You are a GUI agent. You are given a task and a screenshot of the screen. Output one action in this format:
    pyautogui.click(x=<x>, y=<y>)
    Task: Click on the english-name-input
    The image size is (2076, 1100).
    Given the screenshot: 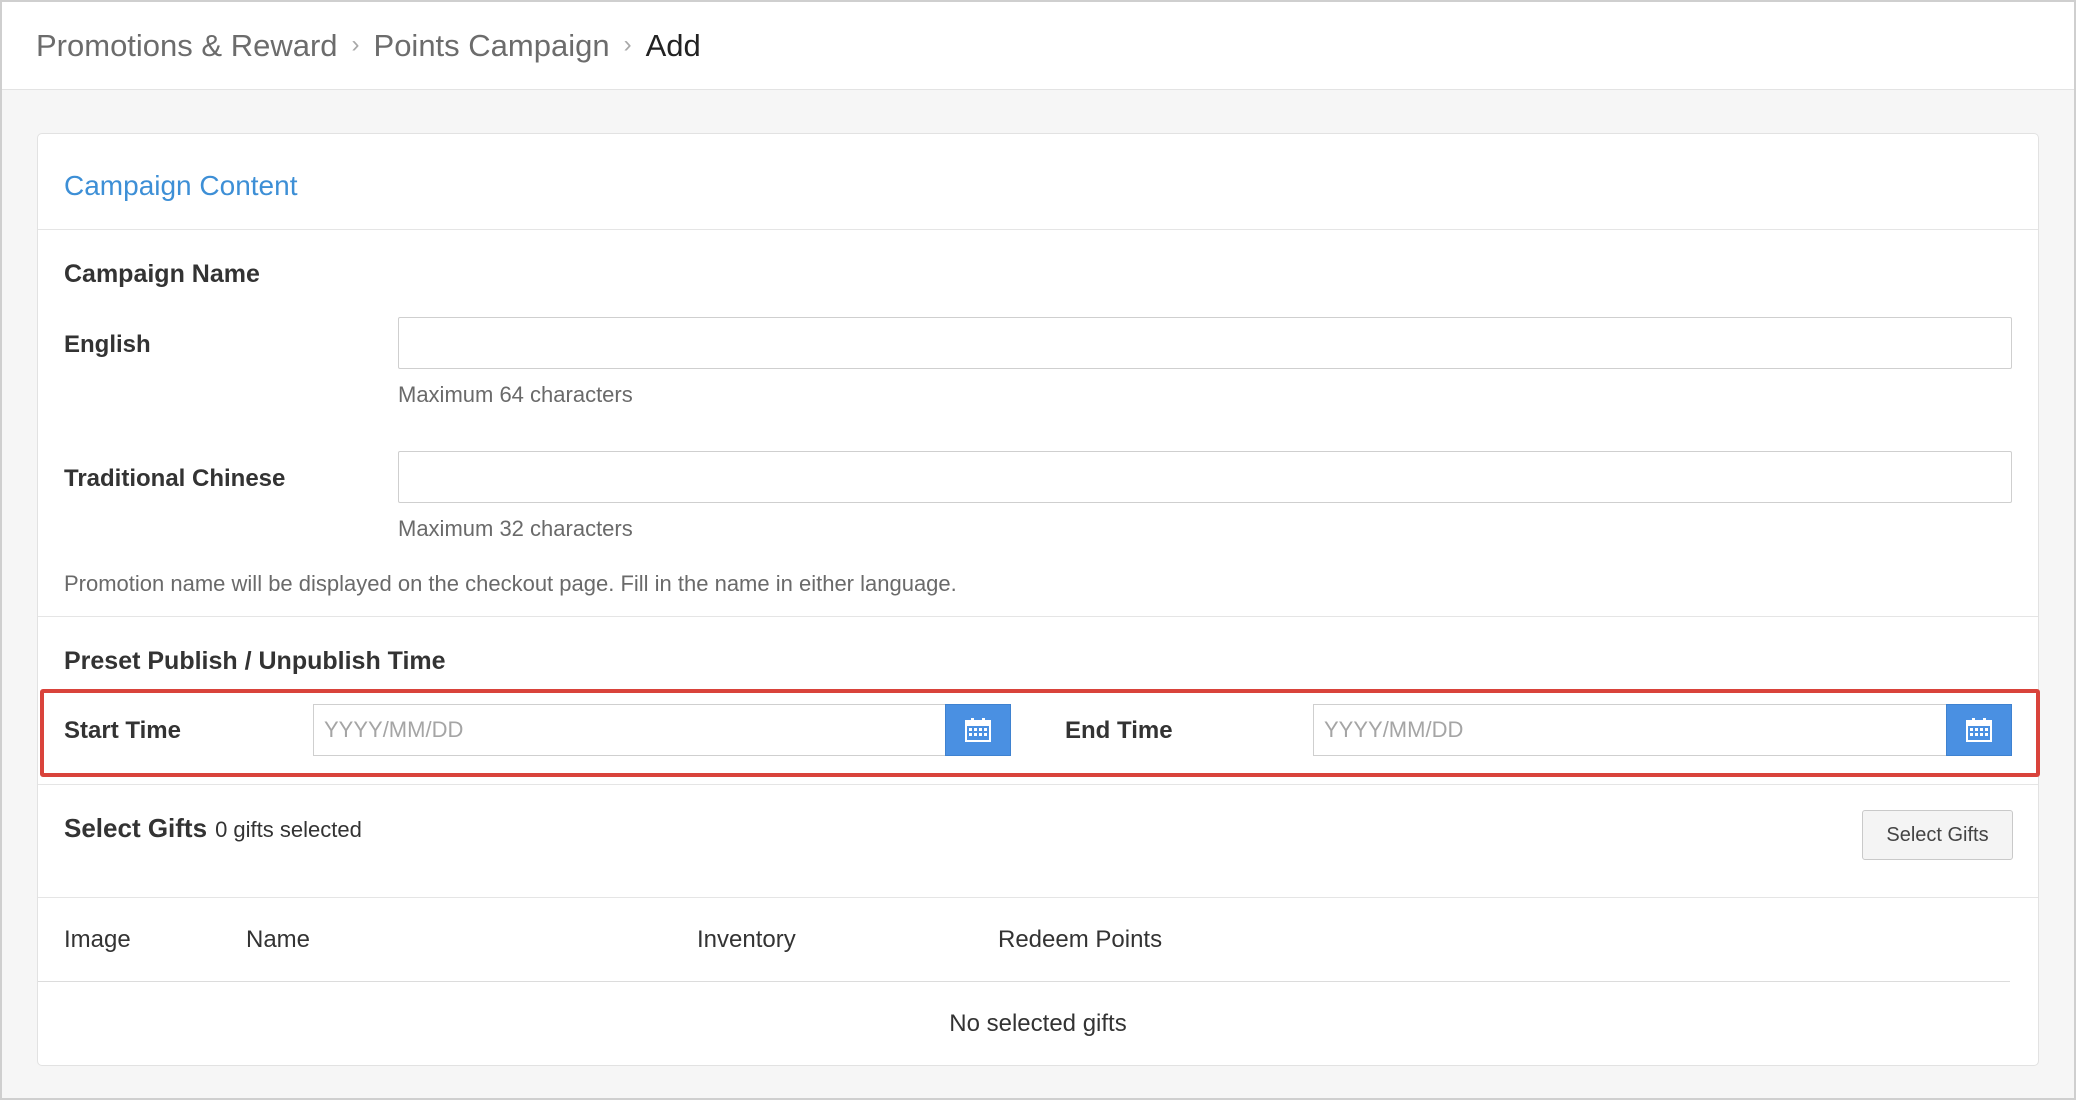 What is the action you would take?
    pyautogui.click(x=1205, y=343)
    